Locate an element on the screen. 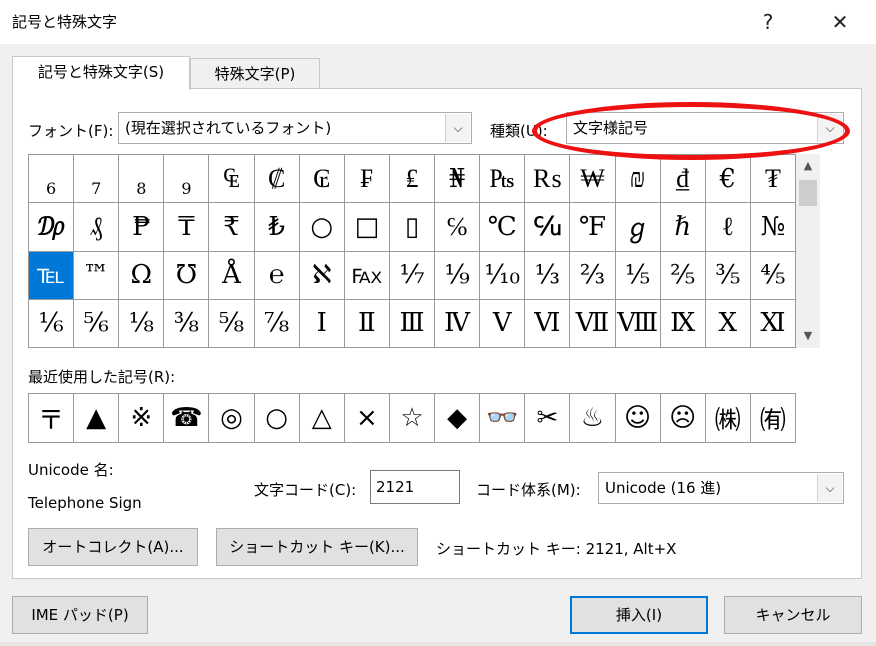 Image resolution: width=876 pixels, height=646 pixels. symbol-cell: ℻ is located at coordinates (367, 275).